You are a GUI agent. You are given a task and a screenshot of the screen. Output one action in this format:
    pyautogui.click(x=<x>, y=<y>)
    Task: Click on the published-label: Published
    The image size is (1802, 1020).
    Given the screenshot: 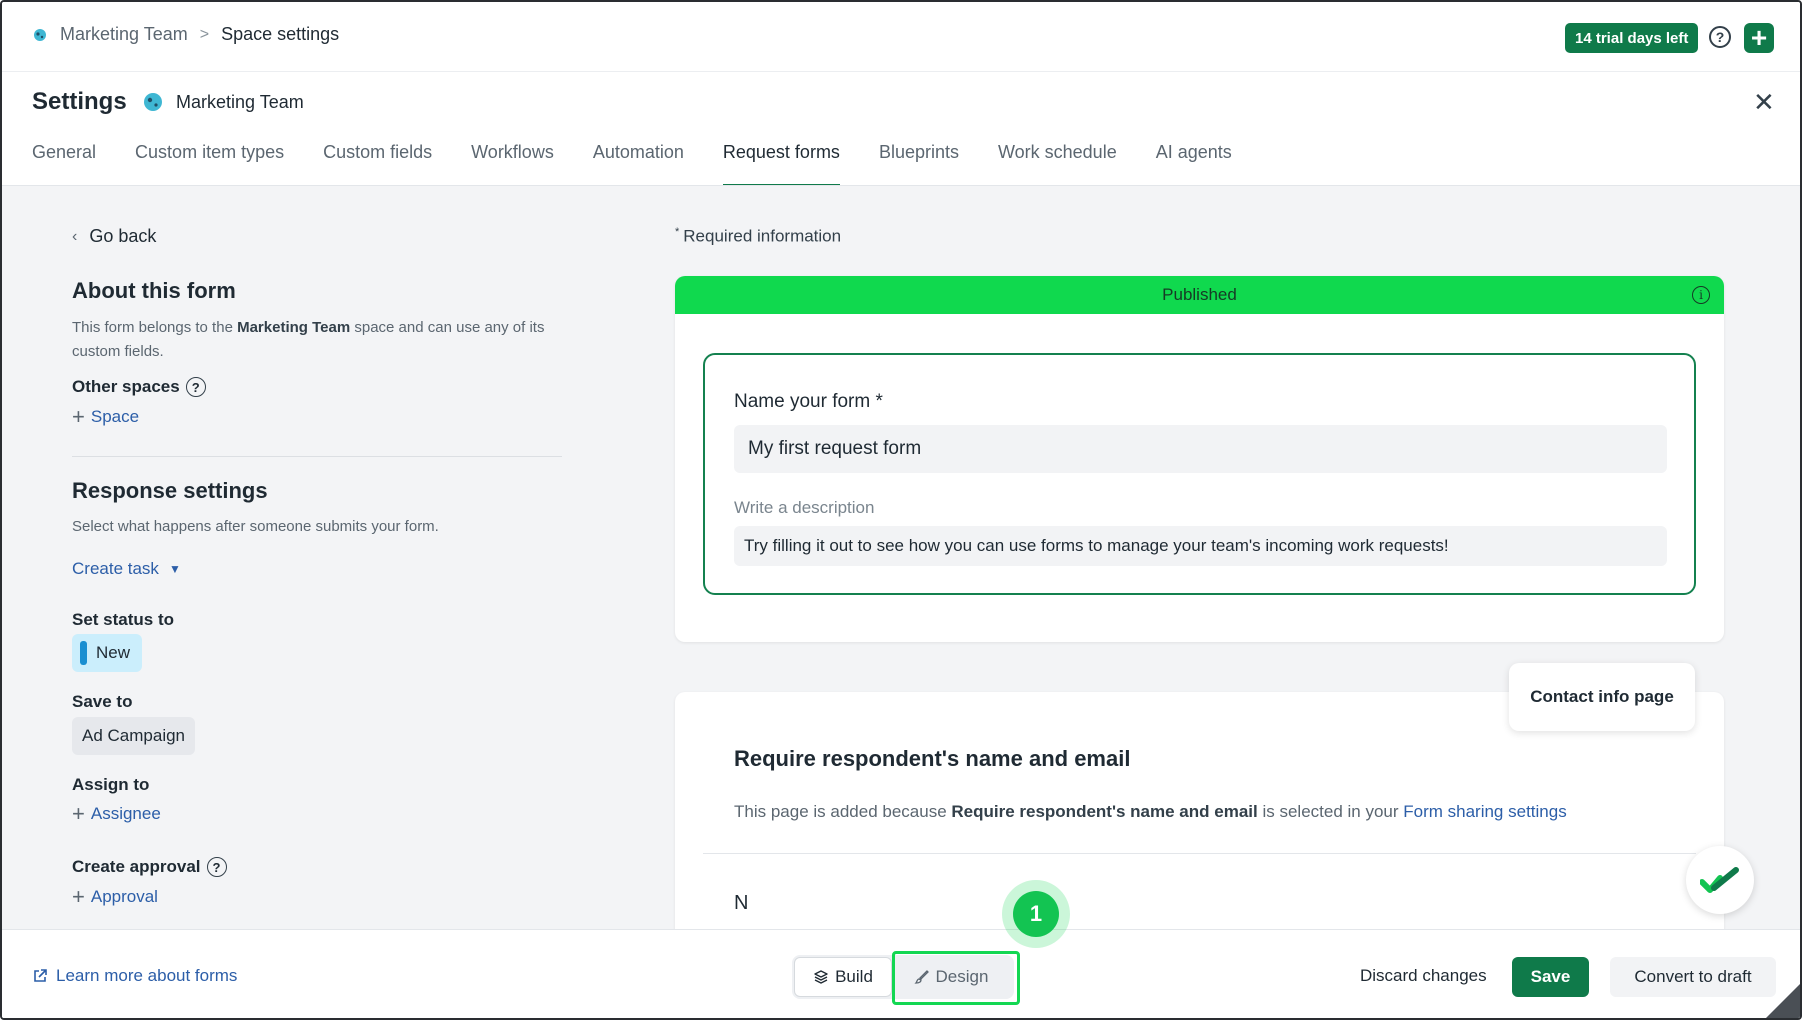 What is the action you would take?
    pyautogui.click(x=1199, y=294)
    